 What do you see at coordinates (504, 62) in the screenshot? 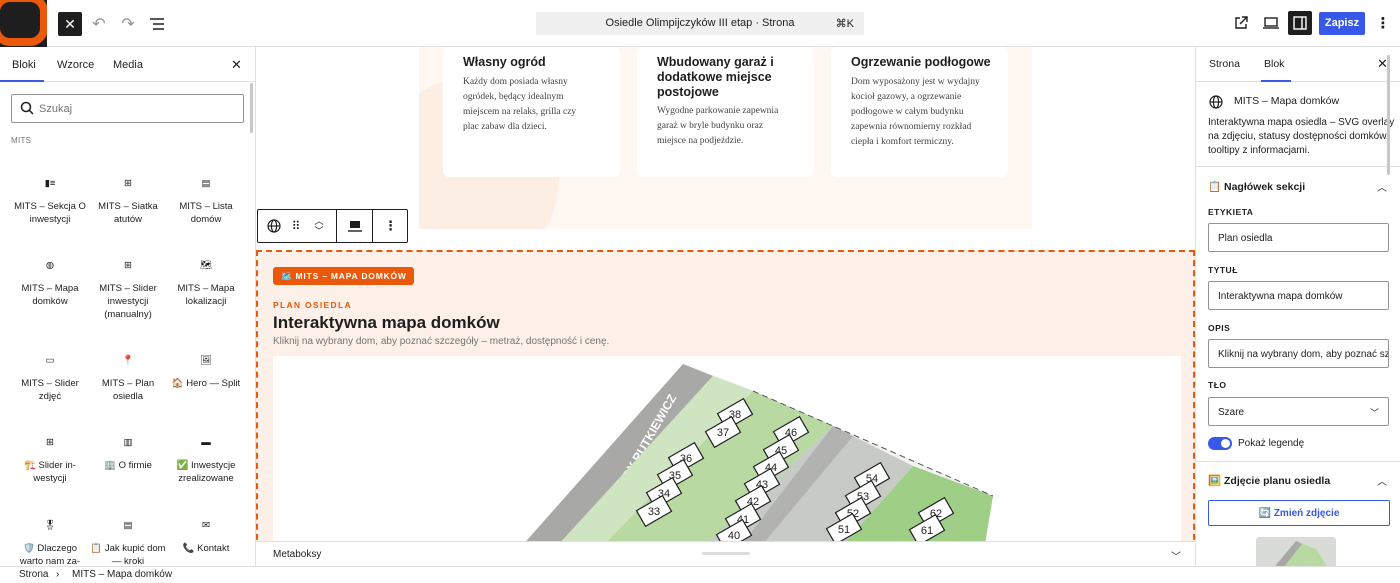
I see `feature-title: Własny ogród` at bounding box center [504, 62].